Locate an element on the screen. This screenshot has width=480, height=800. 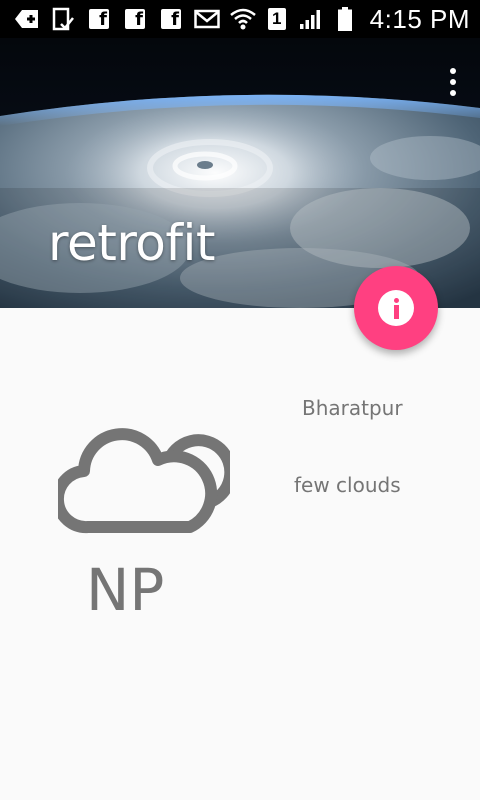
weather-description: few clouds is located at coordinates (347, 485).